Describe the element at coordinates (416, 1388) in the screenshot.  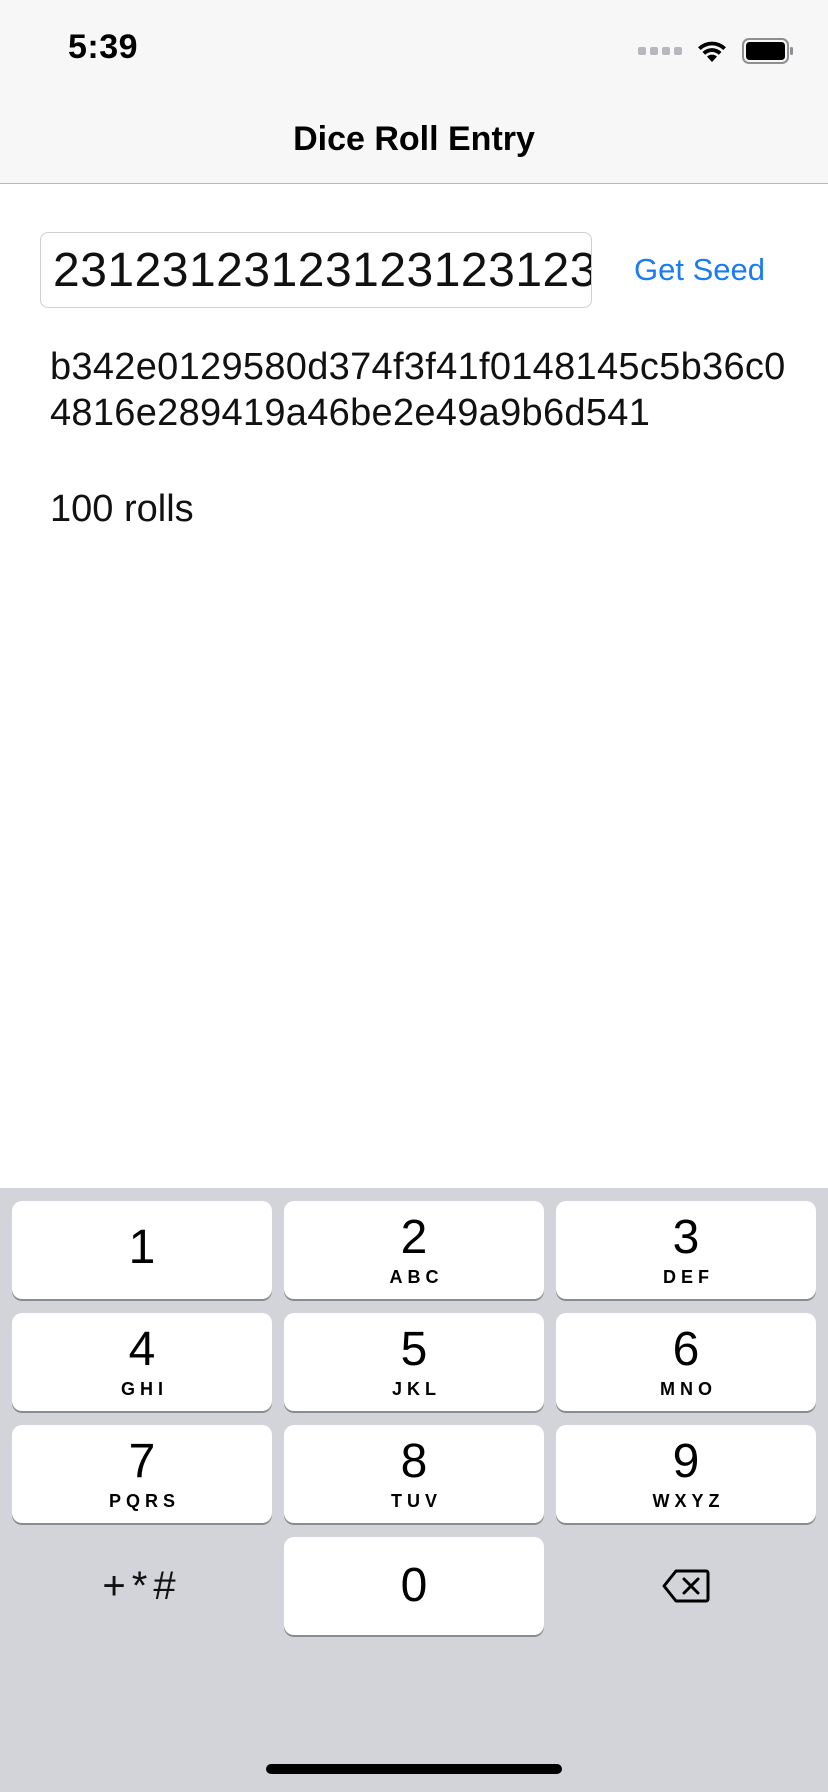
I see `key-letters: JKL` at that location.